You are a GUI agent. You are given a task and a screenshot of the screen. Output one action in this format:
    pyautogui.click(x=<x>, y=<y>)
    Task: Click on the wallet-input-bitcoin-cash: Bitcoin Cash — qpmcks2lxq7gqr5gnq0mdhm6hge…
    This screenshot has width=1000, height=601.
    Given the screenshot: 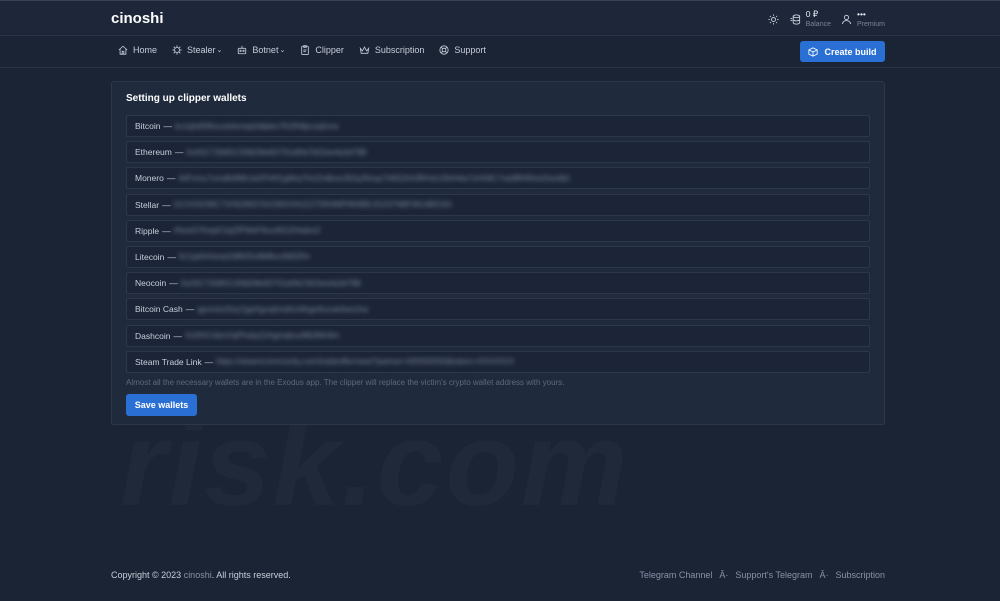 What is the action you would take?
    pyautogui.click(x=498, y=309)
    